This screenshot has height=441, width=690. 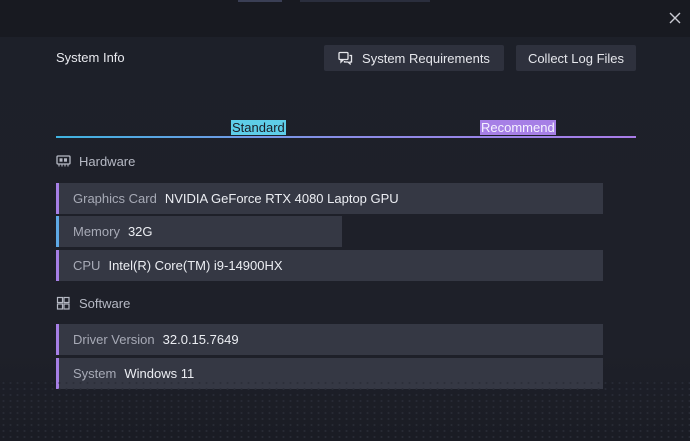 What do you see at coordinates (87, 265) in the screenshot?
I see `cpu-label: CPU` at bounding box center [87, 265].